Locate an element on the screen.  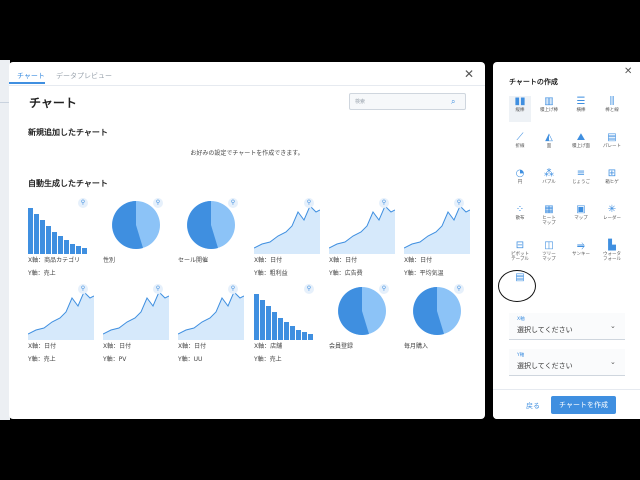
auto-chart-card: ⚲ X軸：店舗 Y軸：売上 is located at coordinates (287, 325).